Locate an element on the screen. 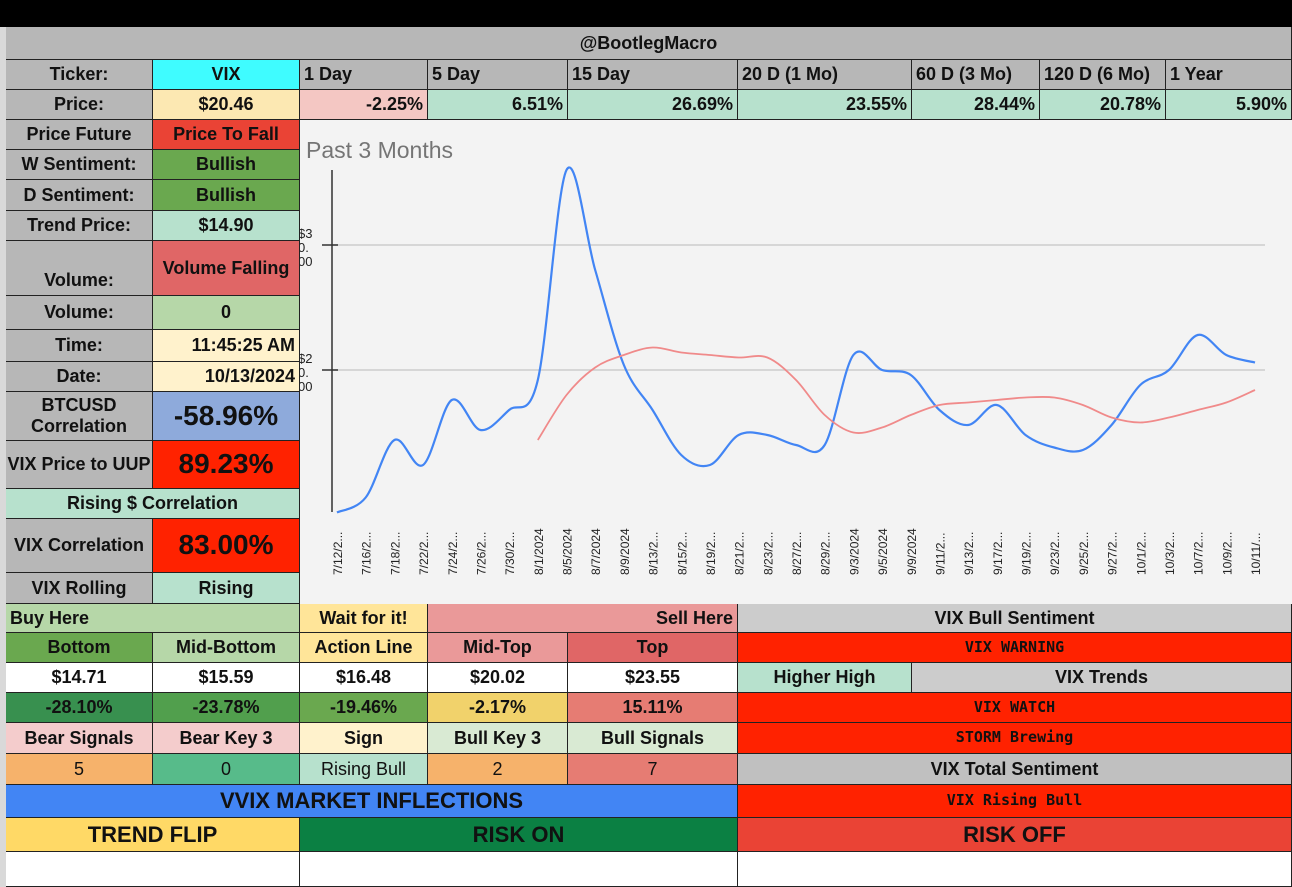  price-change-6: 5.90% is located at coordinates (1229, 105).